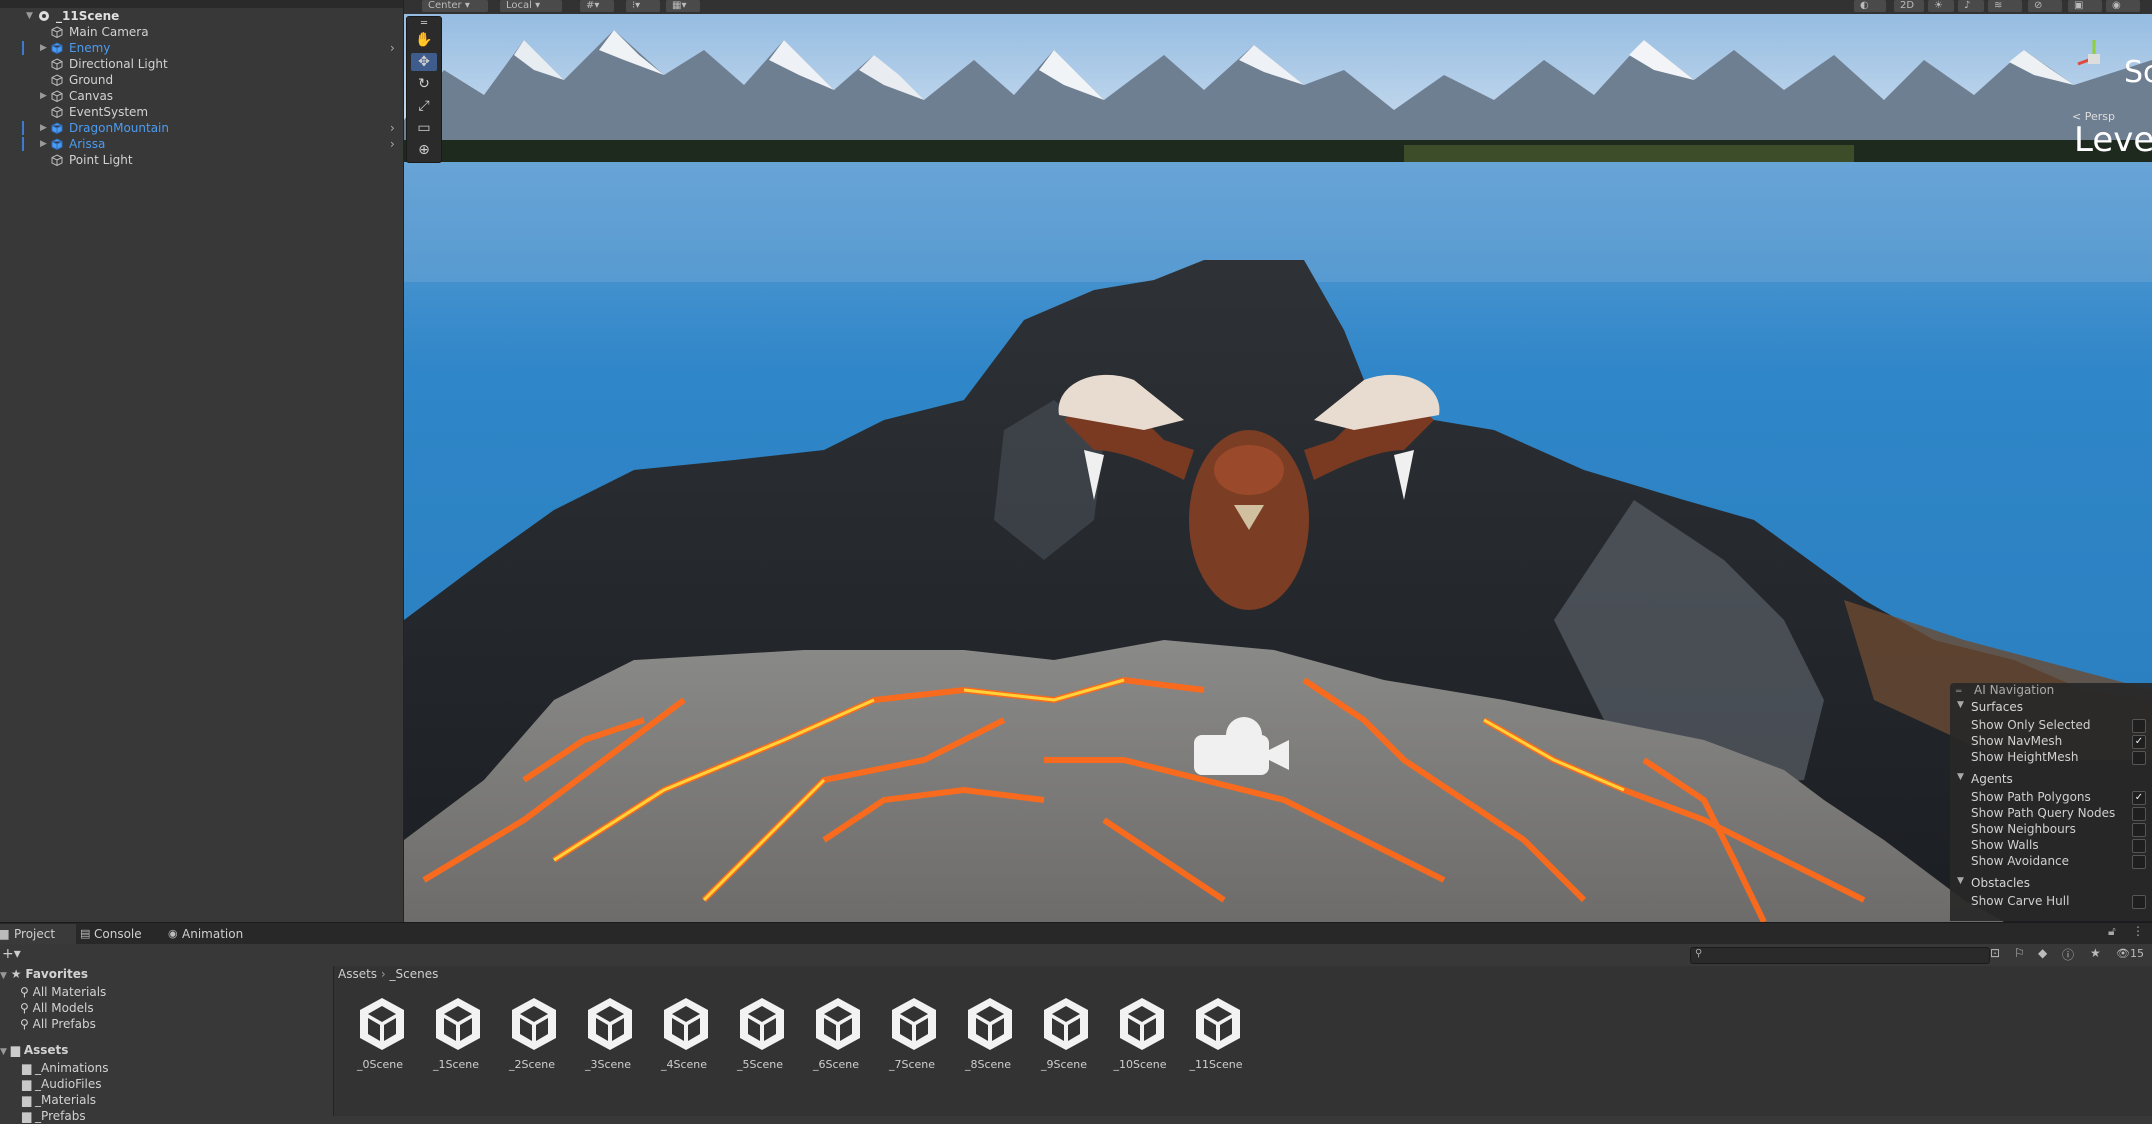 This screenshot has width=2152, height=1124. What do you see at coordinates (173, 933) in the screenshot?
I see `animation-icon: ◉` at bounding box center [173, 933].